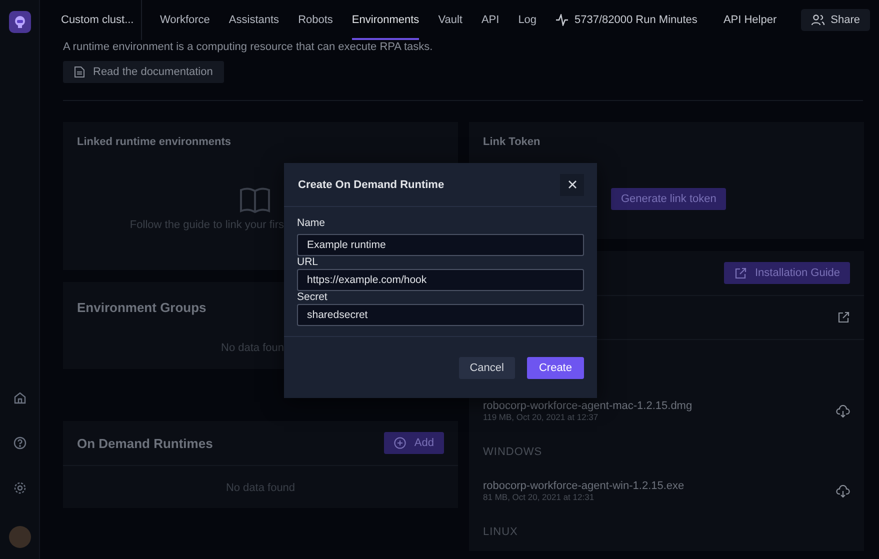  Describe the element at coordinates (501, 532) in the screenshot. I see `os-section-label: LINUX` at that location.